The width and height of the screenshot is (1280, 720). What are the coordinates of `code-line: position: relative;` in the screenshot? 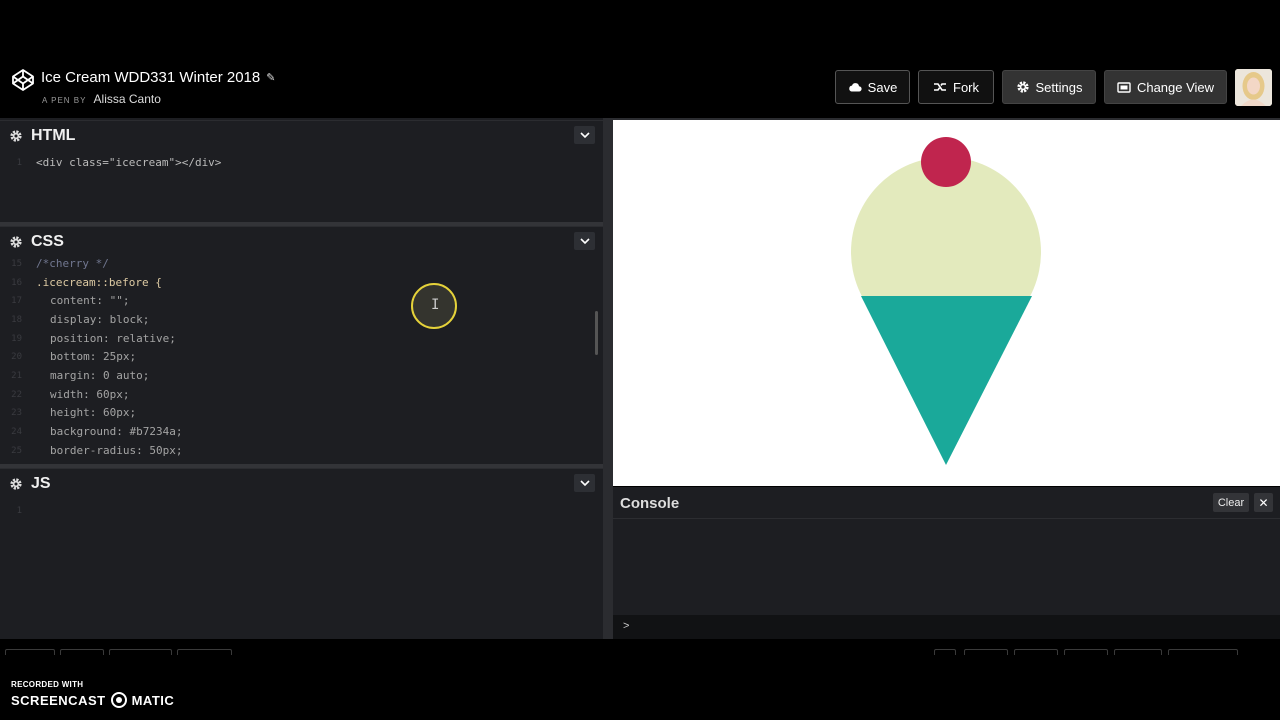 It's located at (113, 338).